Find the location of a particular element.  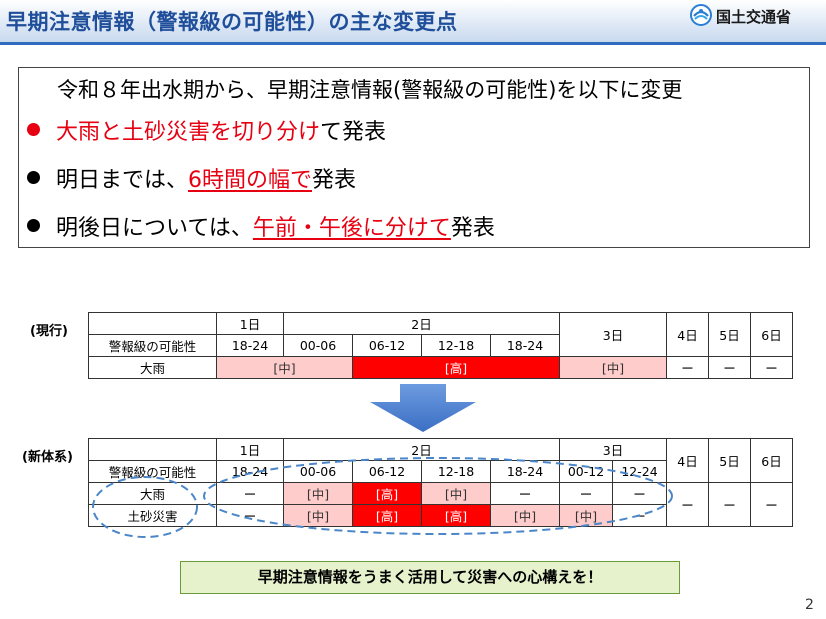

bullet-text: て発表 is located at coordinates (353, 132).